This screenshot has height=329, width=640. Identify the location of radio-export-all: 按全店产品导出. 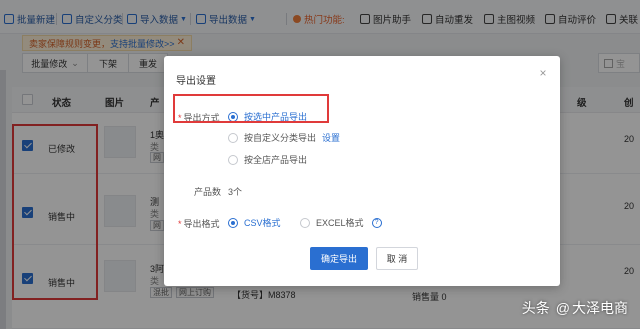
(267, 159).